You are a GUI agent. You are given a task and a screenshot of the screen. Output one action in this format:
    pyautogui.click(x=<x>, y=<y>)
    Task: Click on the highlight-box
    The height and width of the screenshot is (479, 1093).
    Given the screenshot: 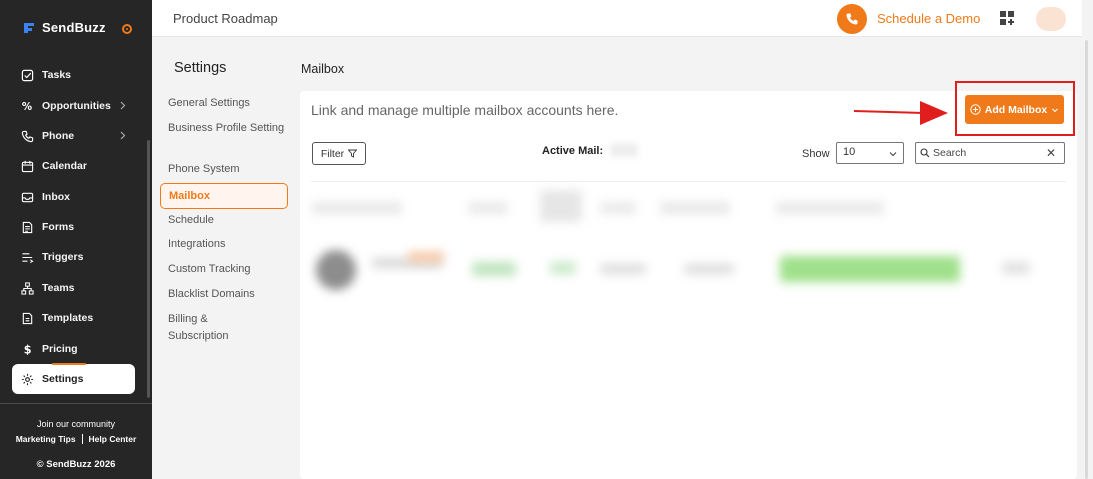 What is the action you would take?
    pyautogui.click(x=1015, y=108)
    